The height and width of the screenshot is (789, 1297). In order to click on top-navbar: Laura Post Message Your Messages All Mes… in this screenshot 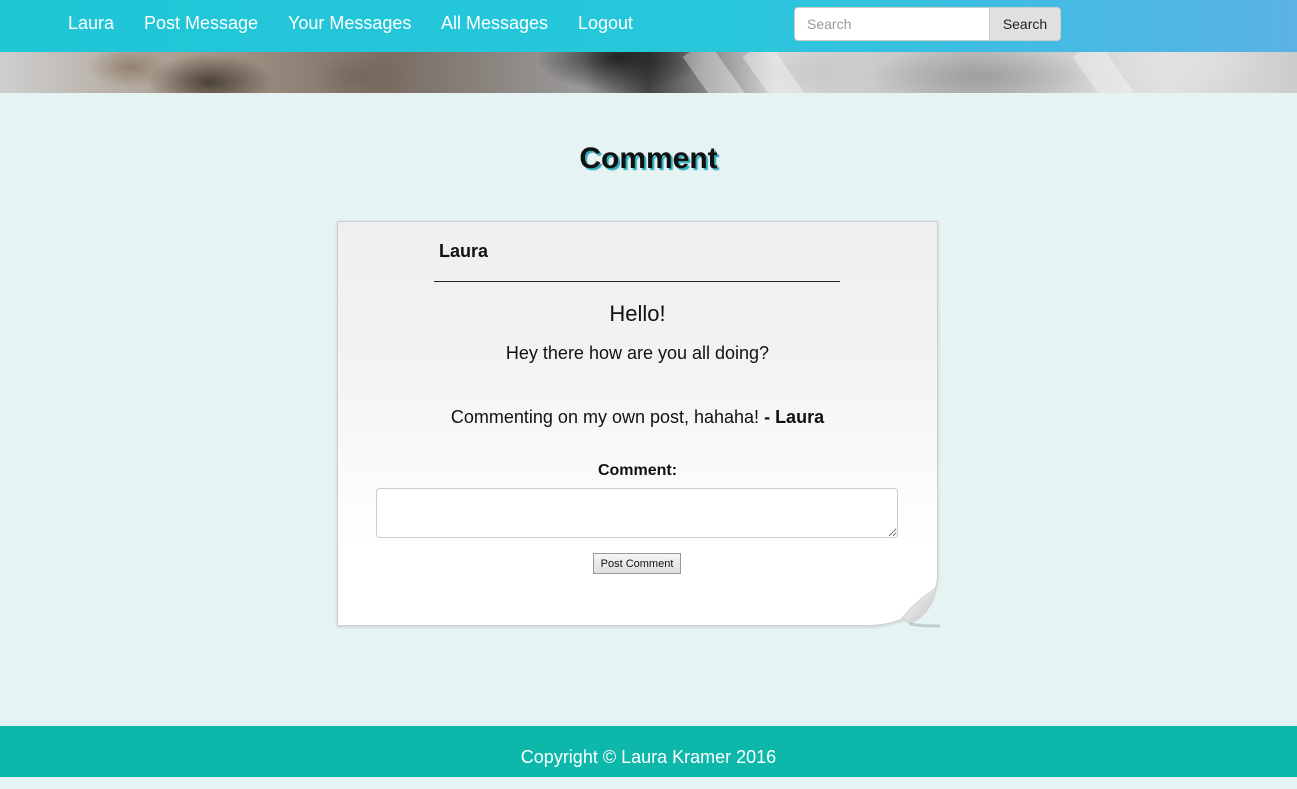, I will do `click(648, 26)`.